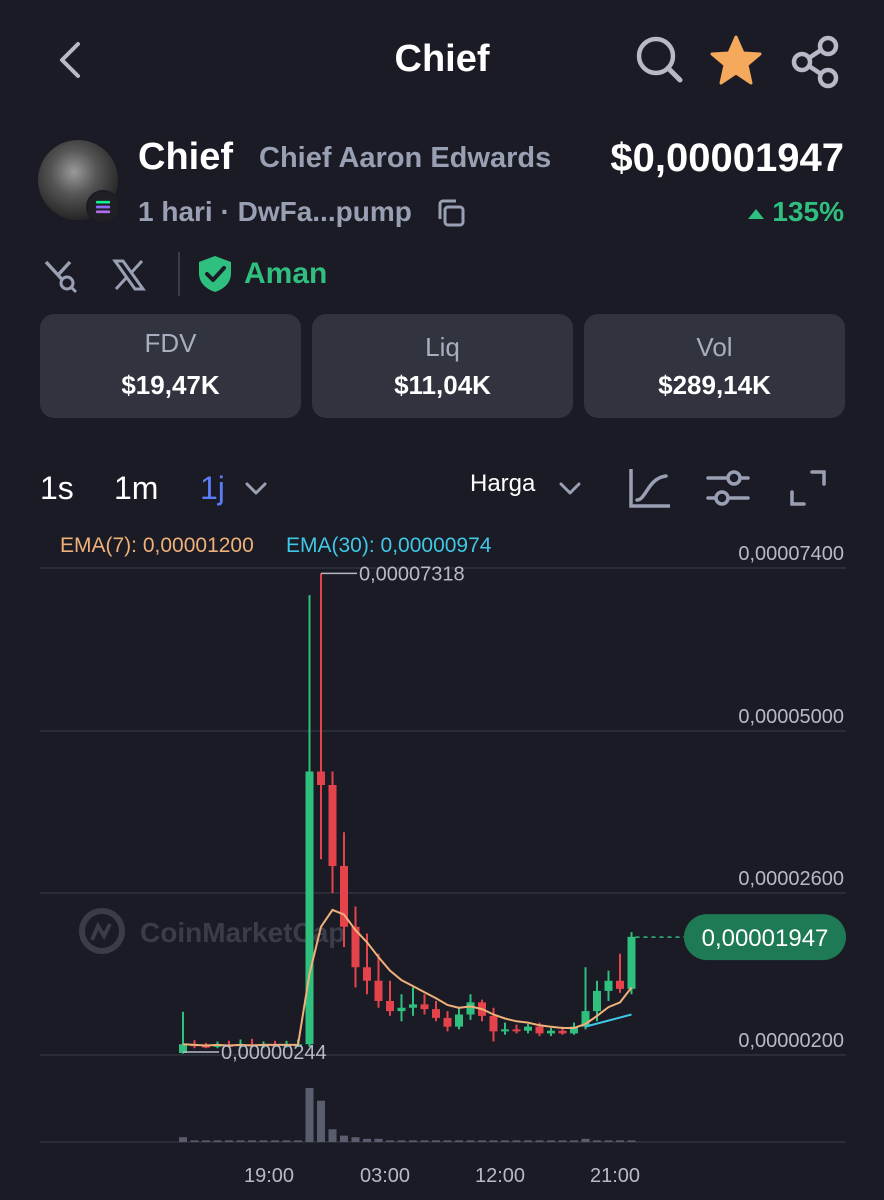  Describe the element at coordinates (808, 488) in the screenshot. I see `expand-icon` at that location.